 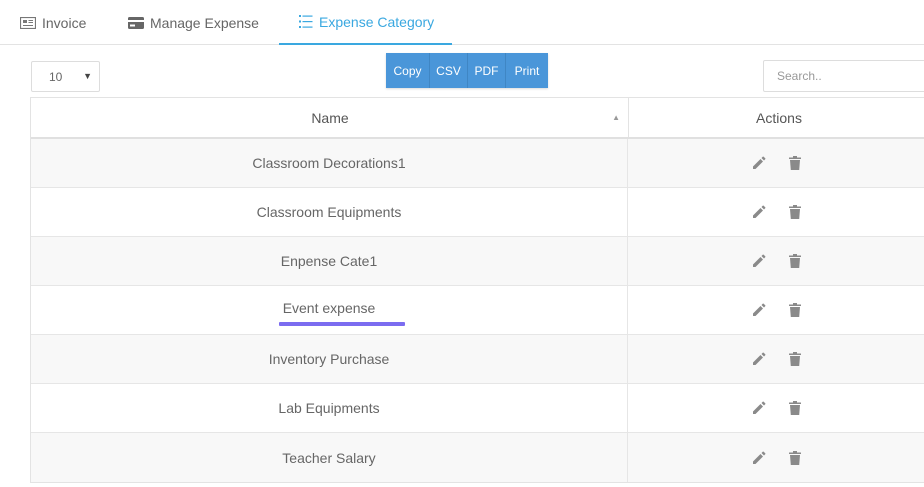 I want to click on column-header-actions: Actions, so click(x=776, y=117).